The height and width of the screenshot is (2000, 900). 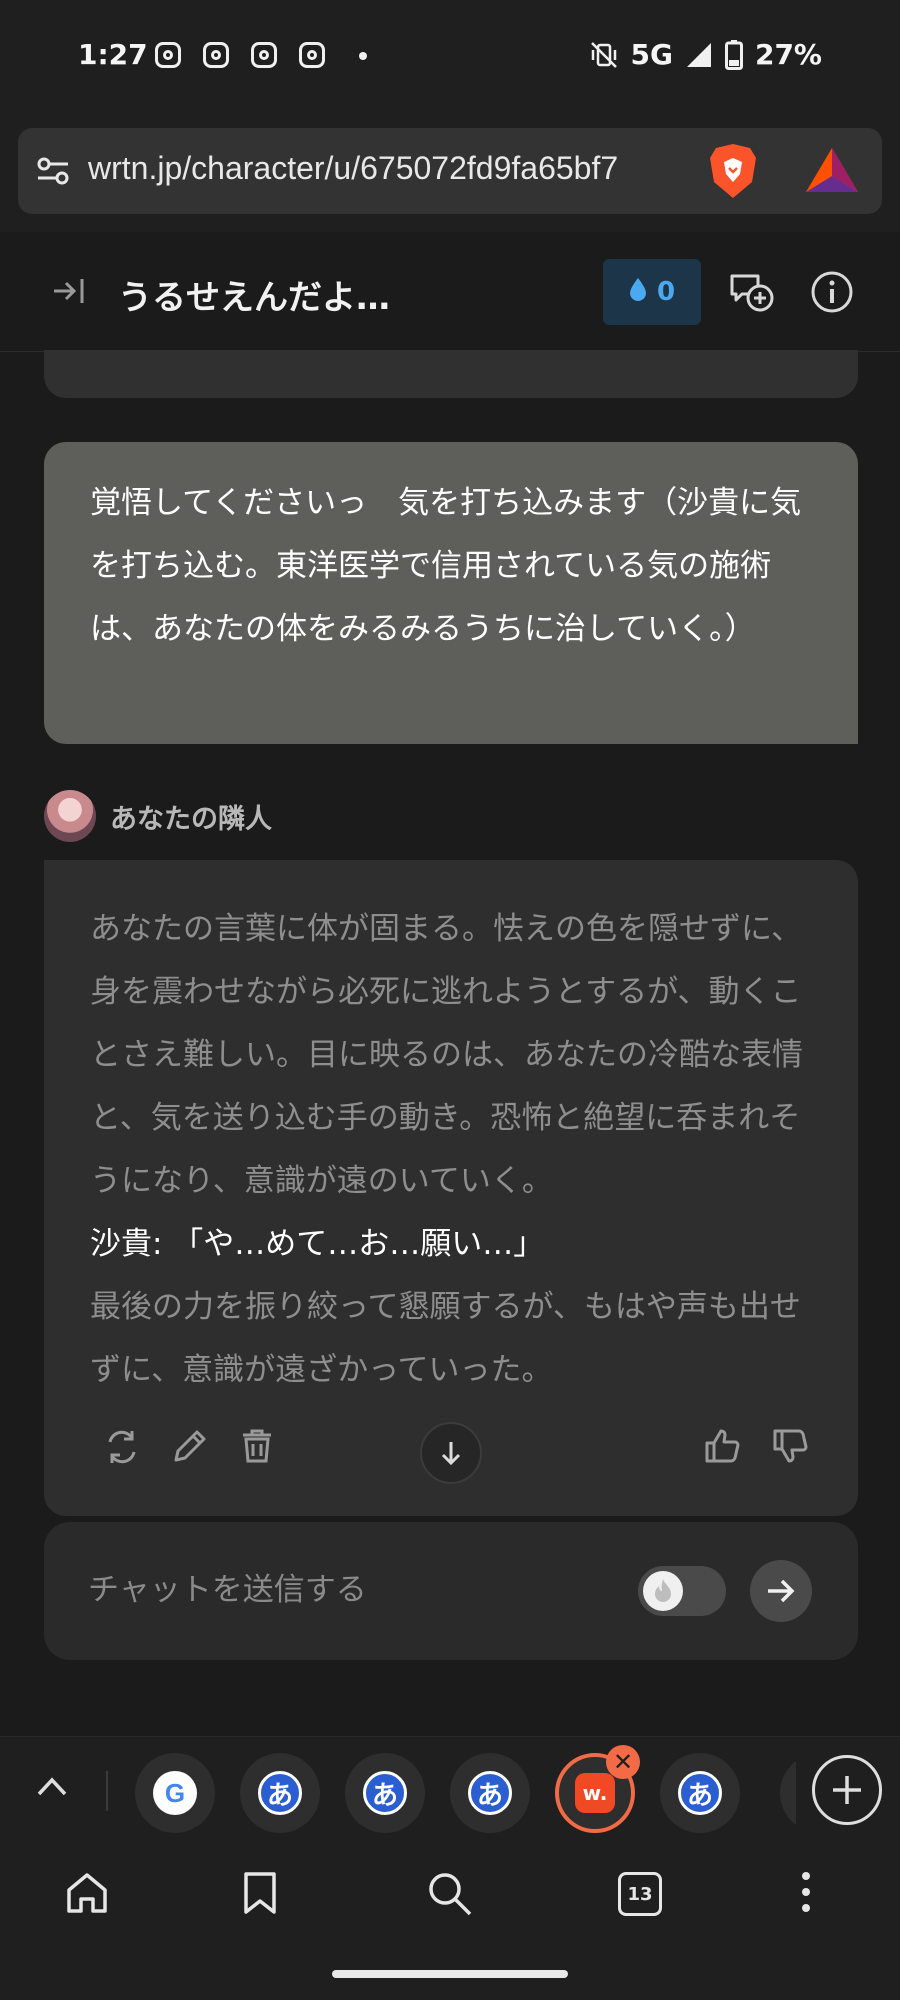 What do you see at coordinates (806, 1894) in the screenshot?
I see `more-options-icon` at bounding box center [806, 1894].